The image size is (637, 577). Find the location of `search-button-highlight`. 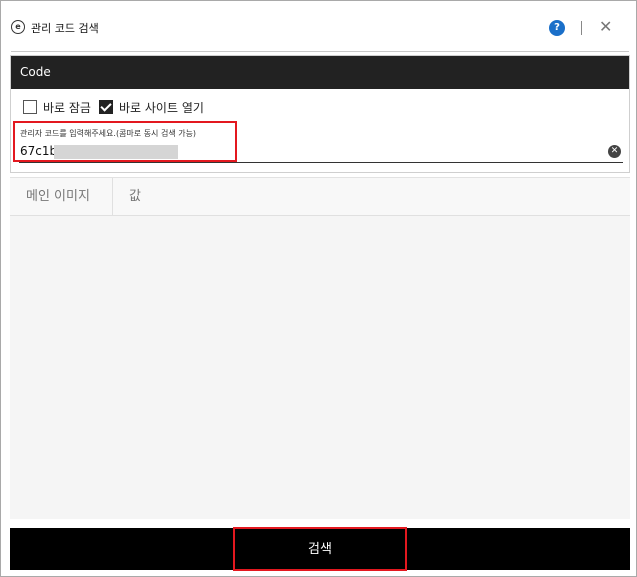

search-button-highlight is located at coordinates (320, 549).